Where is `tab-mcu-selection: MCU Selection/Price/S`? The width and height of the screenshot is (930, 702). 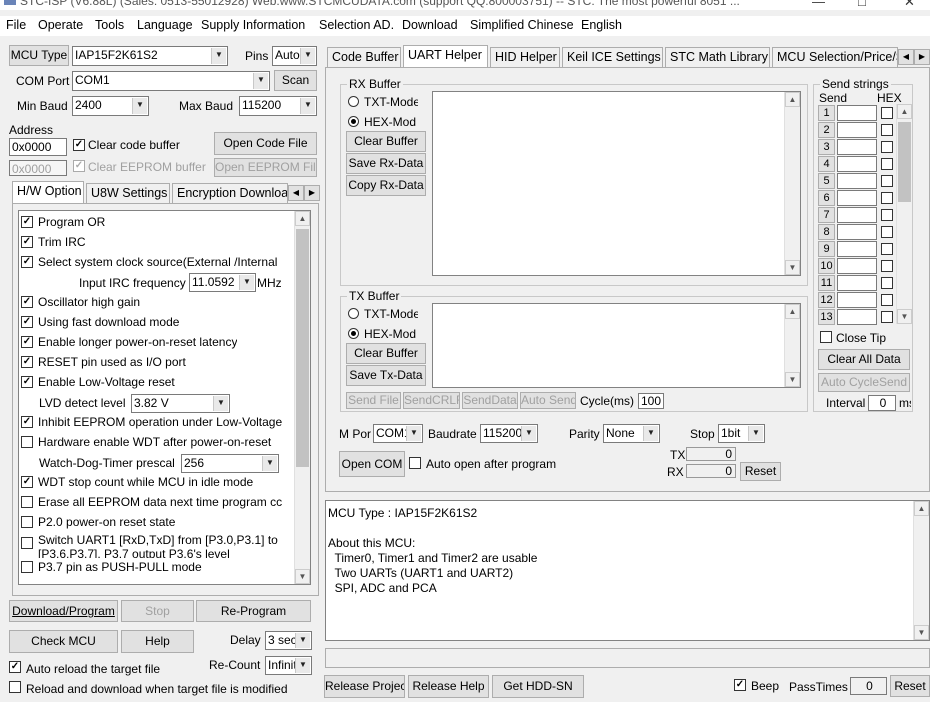 tab-mcu-selection: MCU Selection/Price/S is located at coordinates (835, 57).